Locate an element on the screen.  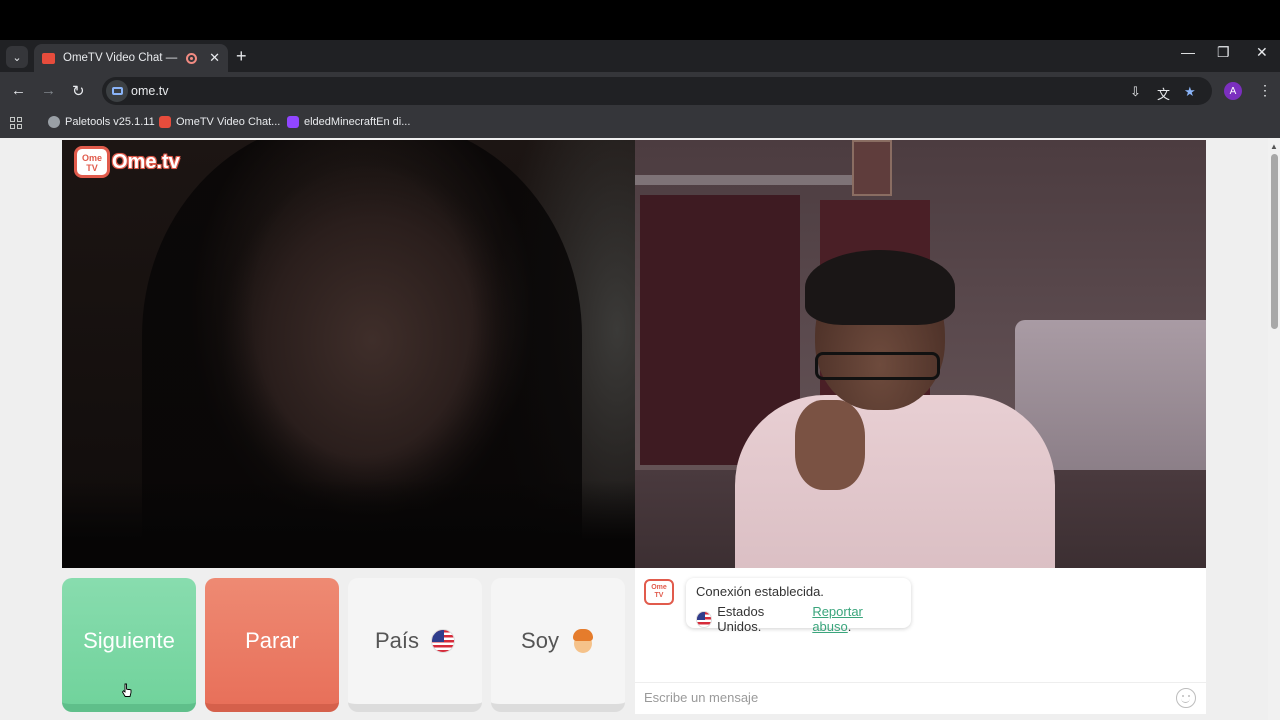
tab-ometv: OmeTV Video Chat — OmeTV ✕ is located at coordinates (131, 58).